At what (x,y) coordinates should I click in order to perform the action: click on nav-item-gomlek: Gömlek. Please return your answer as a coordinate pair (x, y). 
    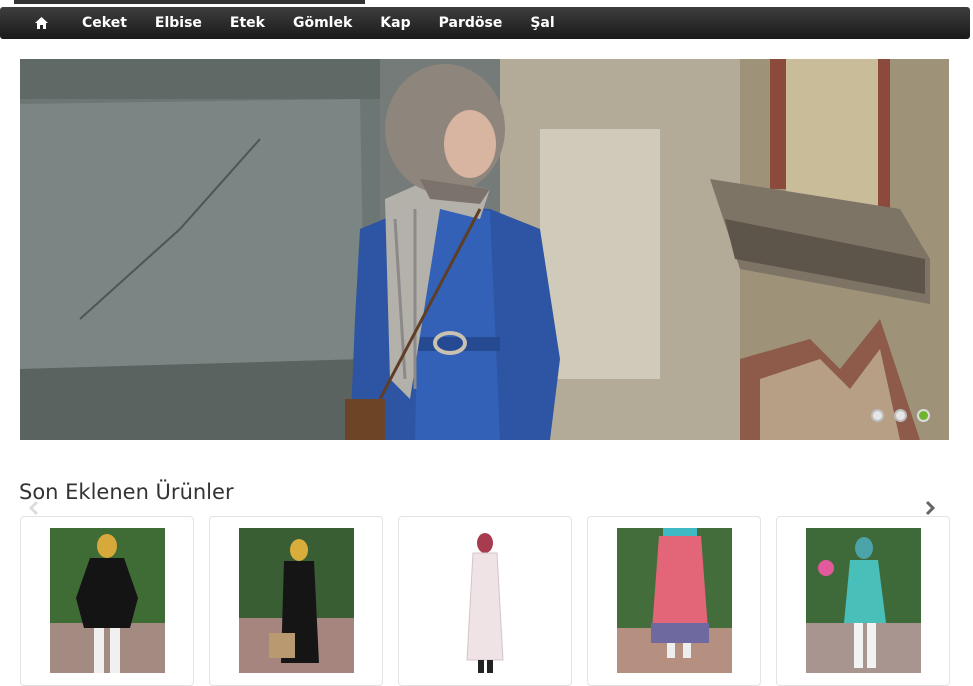
    Looking at the image, I should click on (322, 23).